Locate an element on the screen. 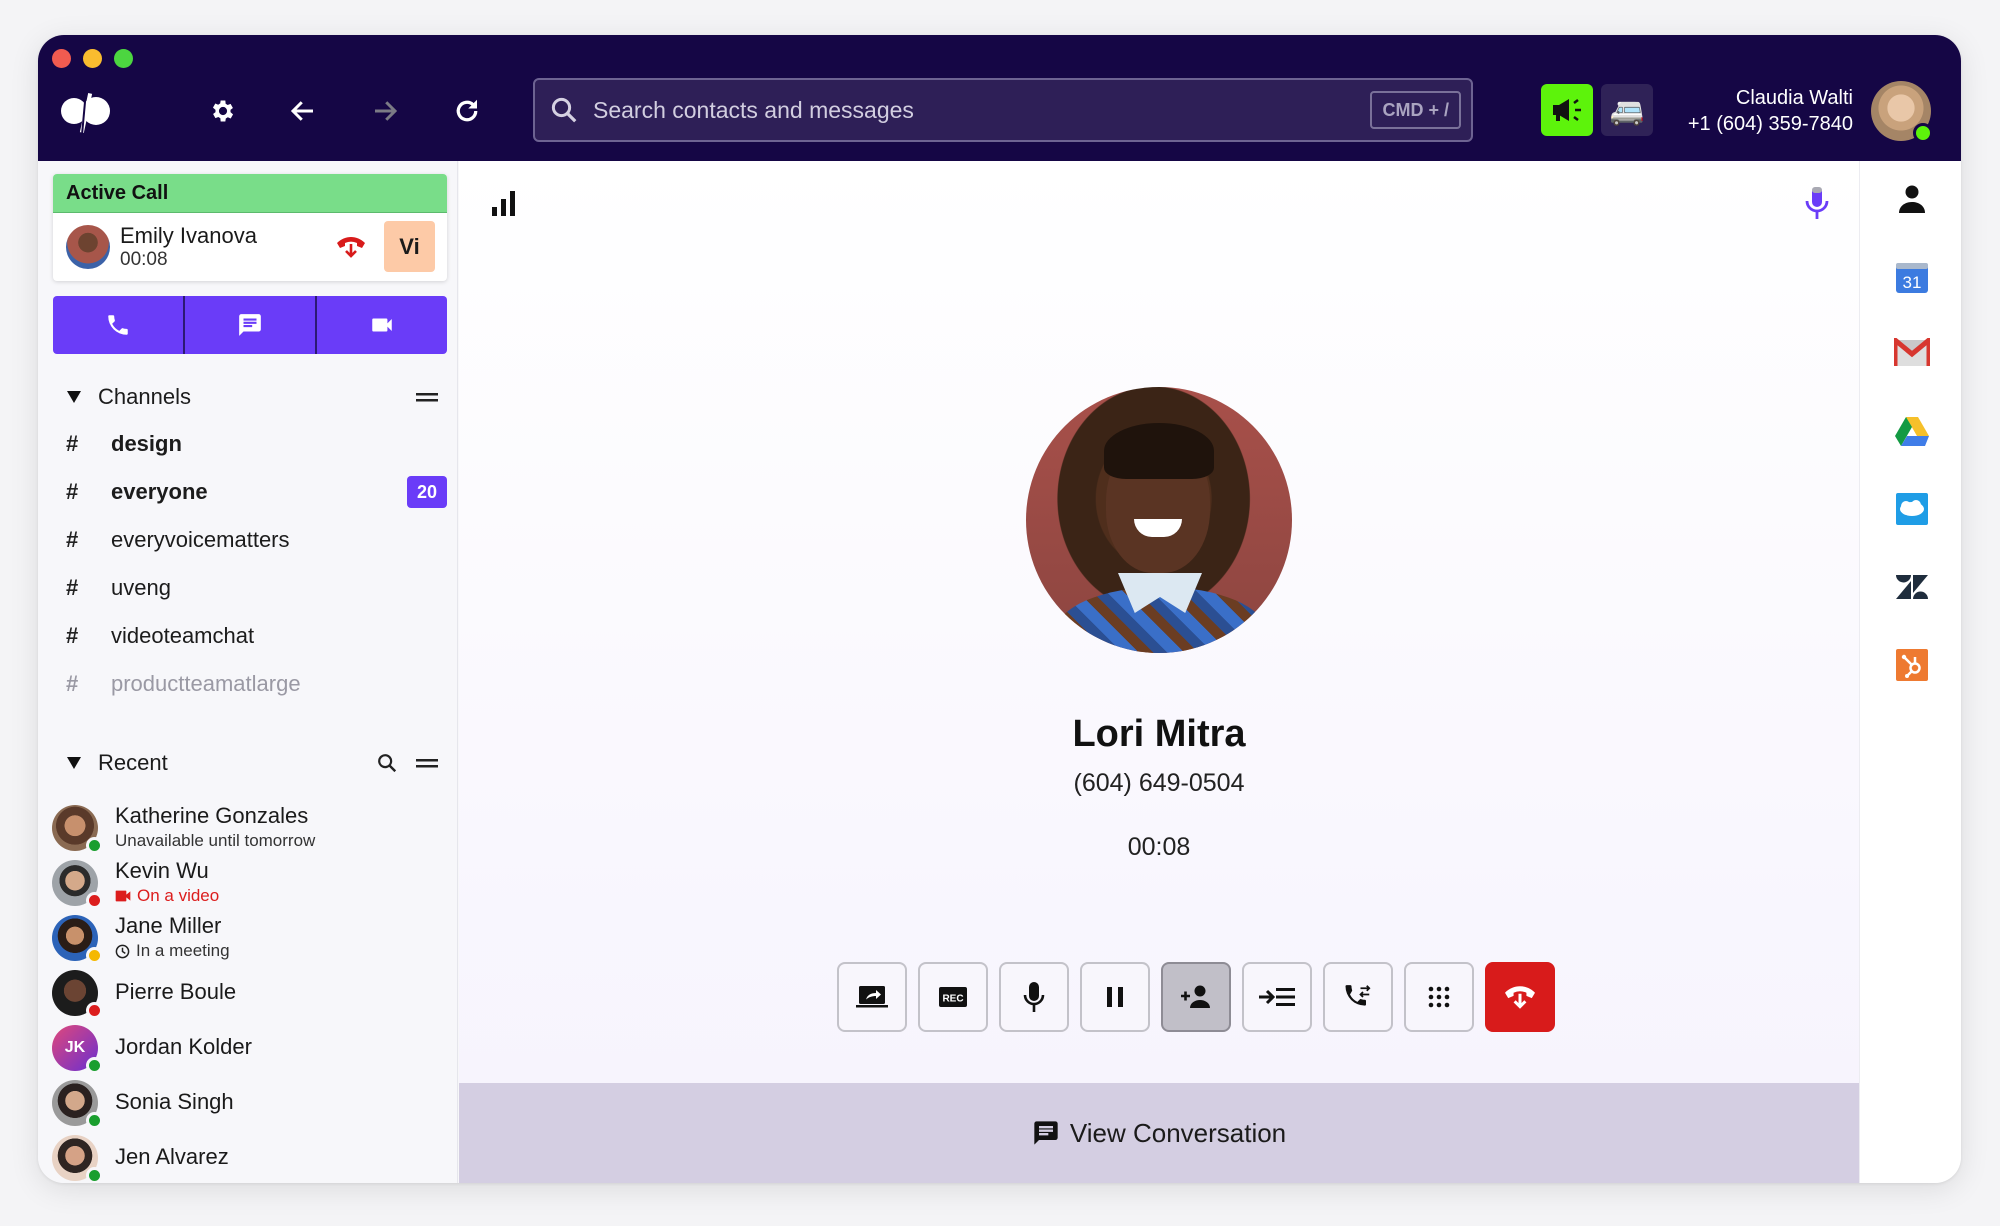 Image resolution: width=2000 pixels, height=1226 pixels. video-button is located at coordinates (381, 325).